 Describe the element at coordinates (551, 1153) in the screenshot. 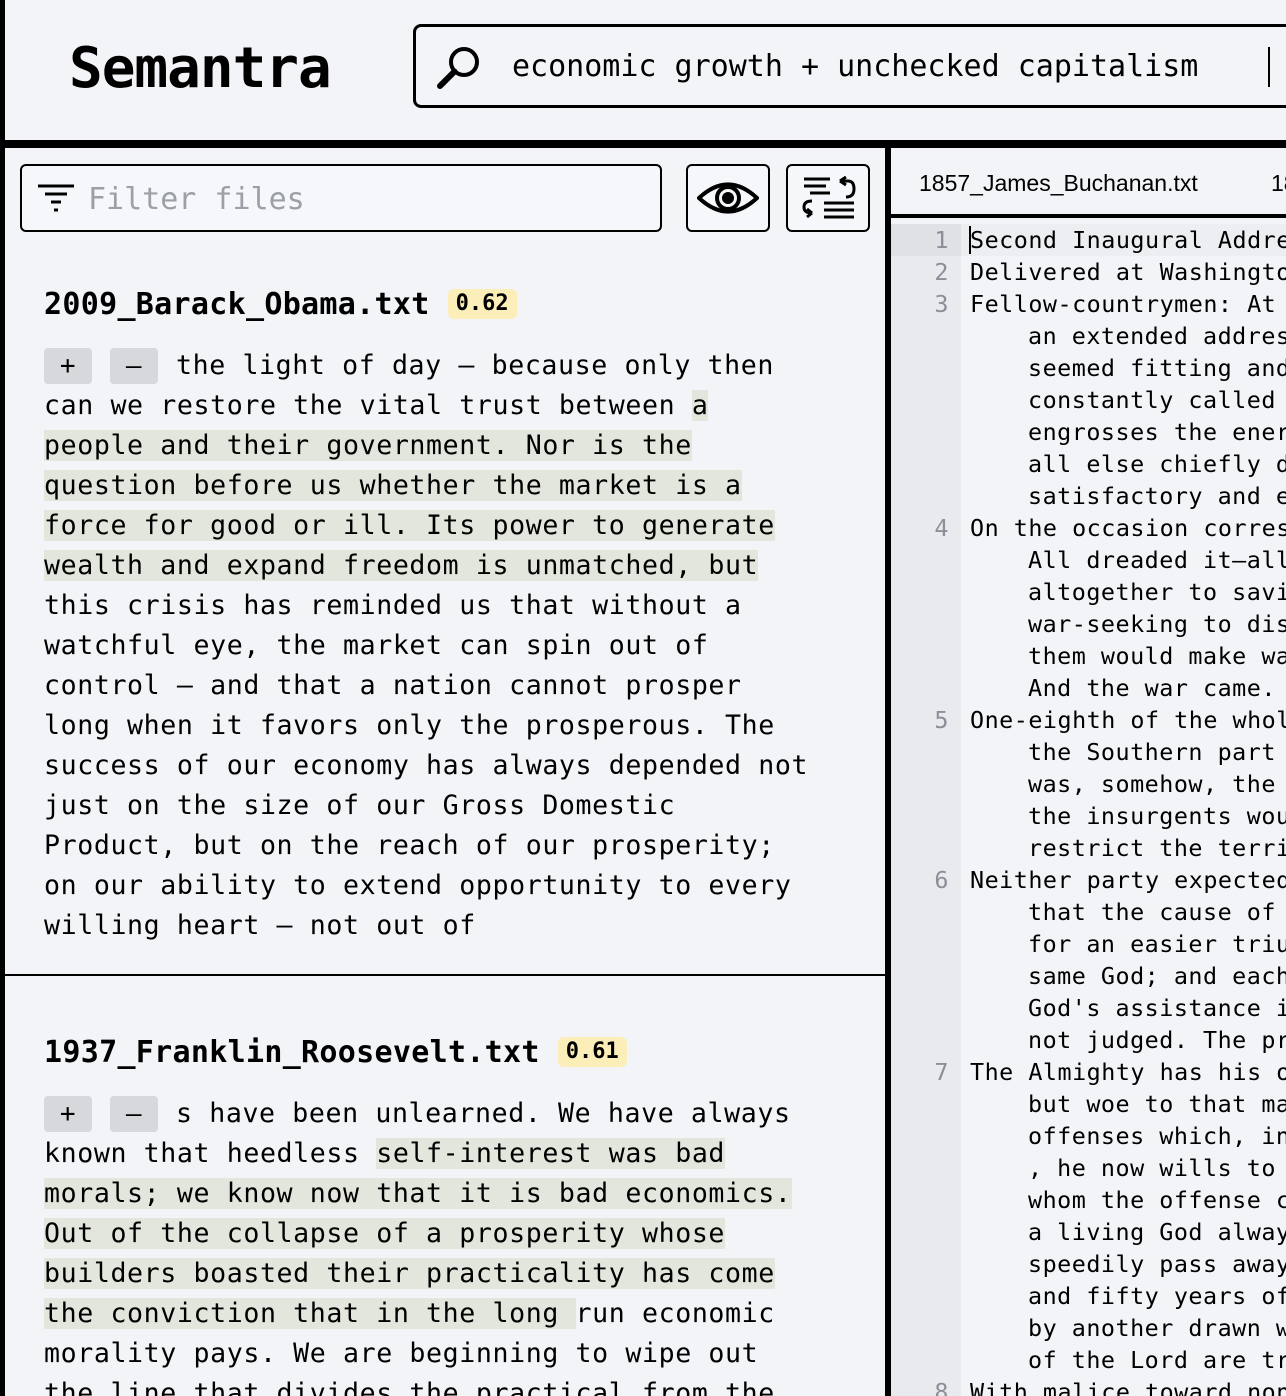

I see `highlighted-text: self-interest was bad` at that location.